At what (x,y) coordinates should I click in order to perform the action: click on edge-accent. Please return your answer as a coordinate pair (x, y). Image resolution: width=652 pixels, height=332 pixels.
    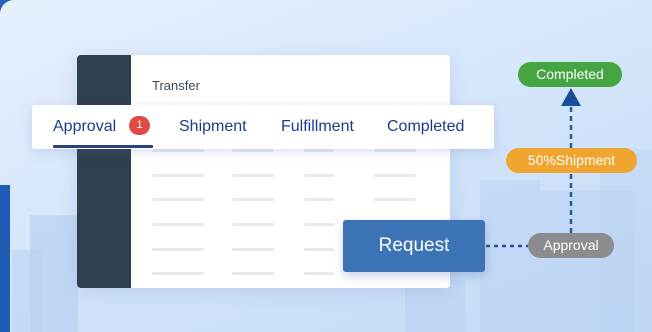
    Looking at the image, I should click on (5, 258).